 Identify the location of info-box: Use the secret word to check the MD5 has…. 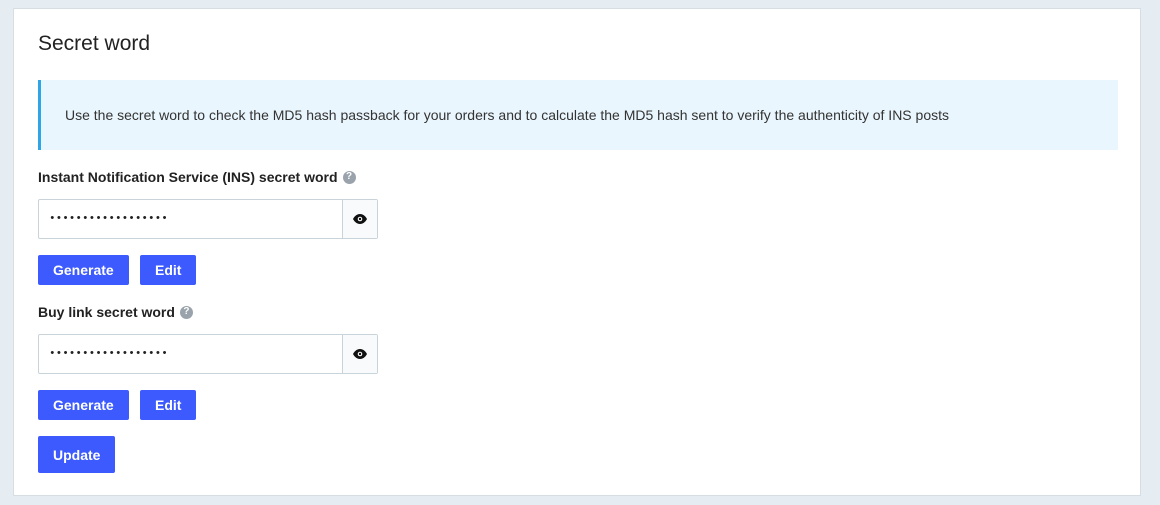
(578, 115).